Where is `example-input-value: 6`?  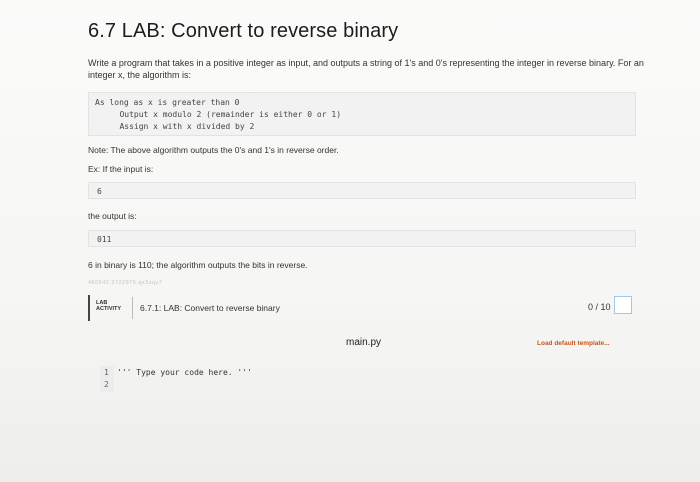
example-input-value: 6 is located at coordinates (99, 191).